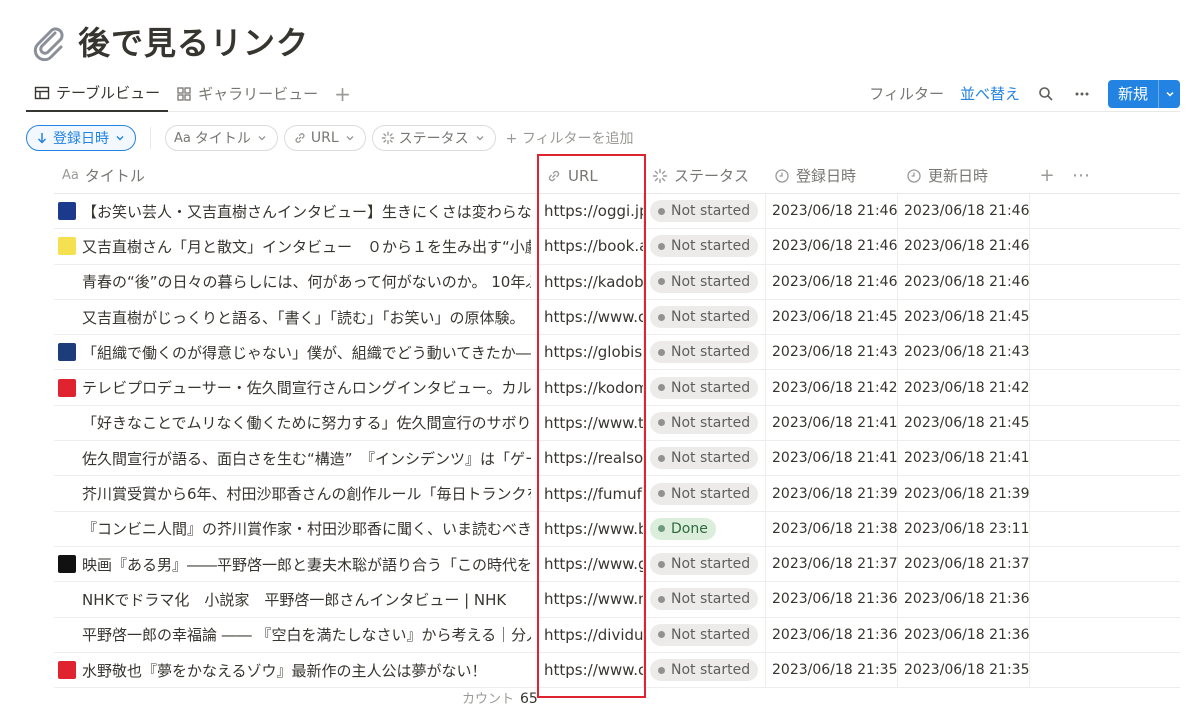 The width and height of the screenshot is (1200, 714). What do you see at coordinates (296, 317) in the screenshot?
I see `cell-title: 又吉直樹がじっくりと語る、「書く」「読む」「お笑い」の原体験。` at bounding box center [296, 317].